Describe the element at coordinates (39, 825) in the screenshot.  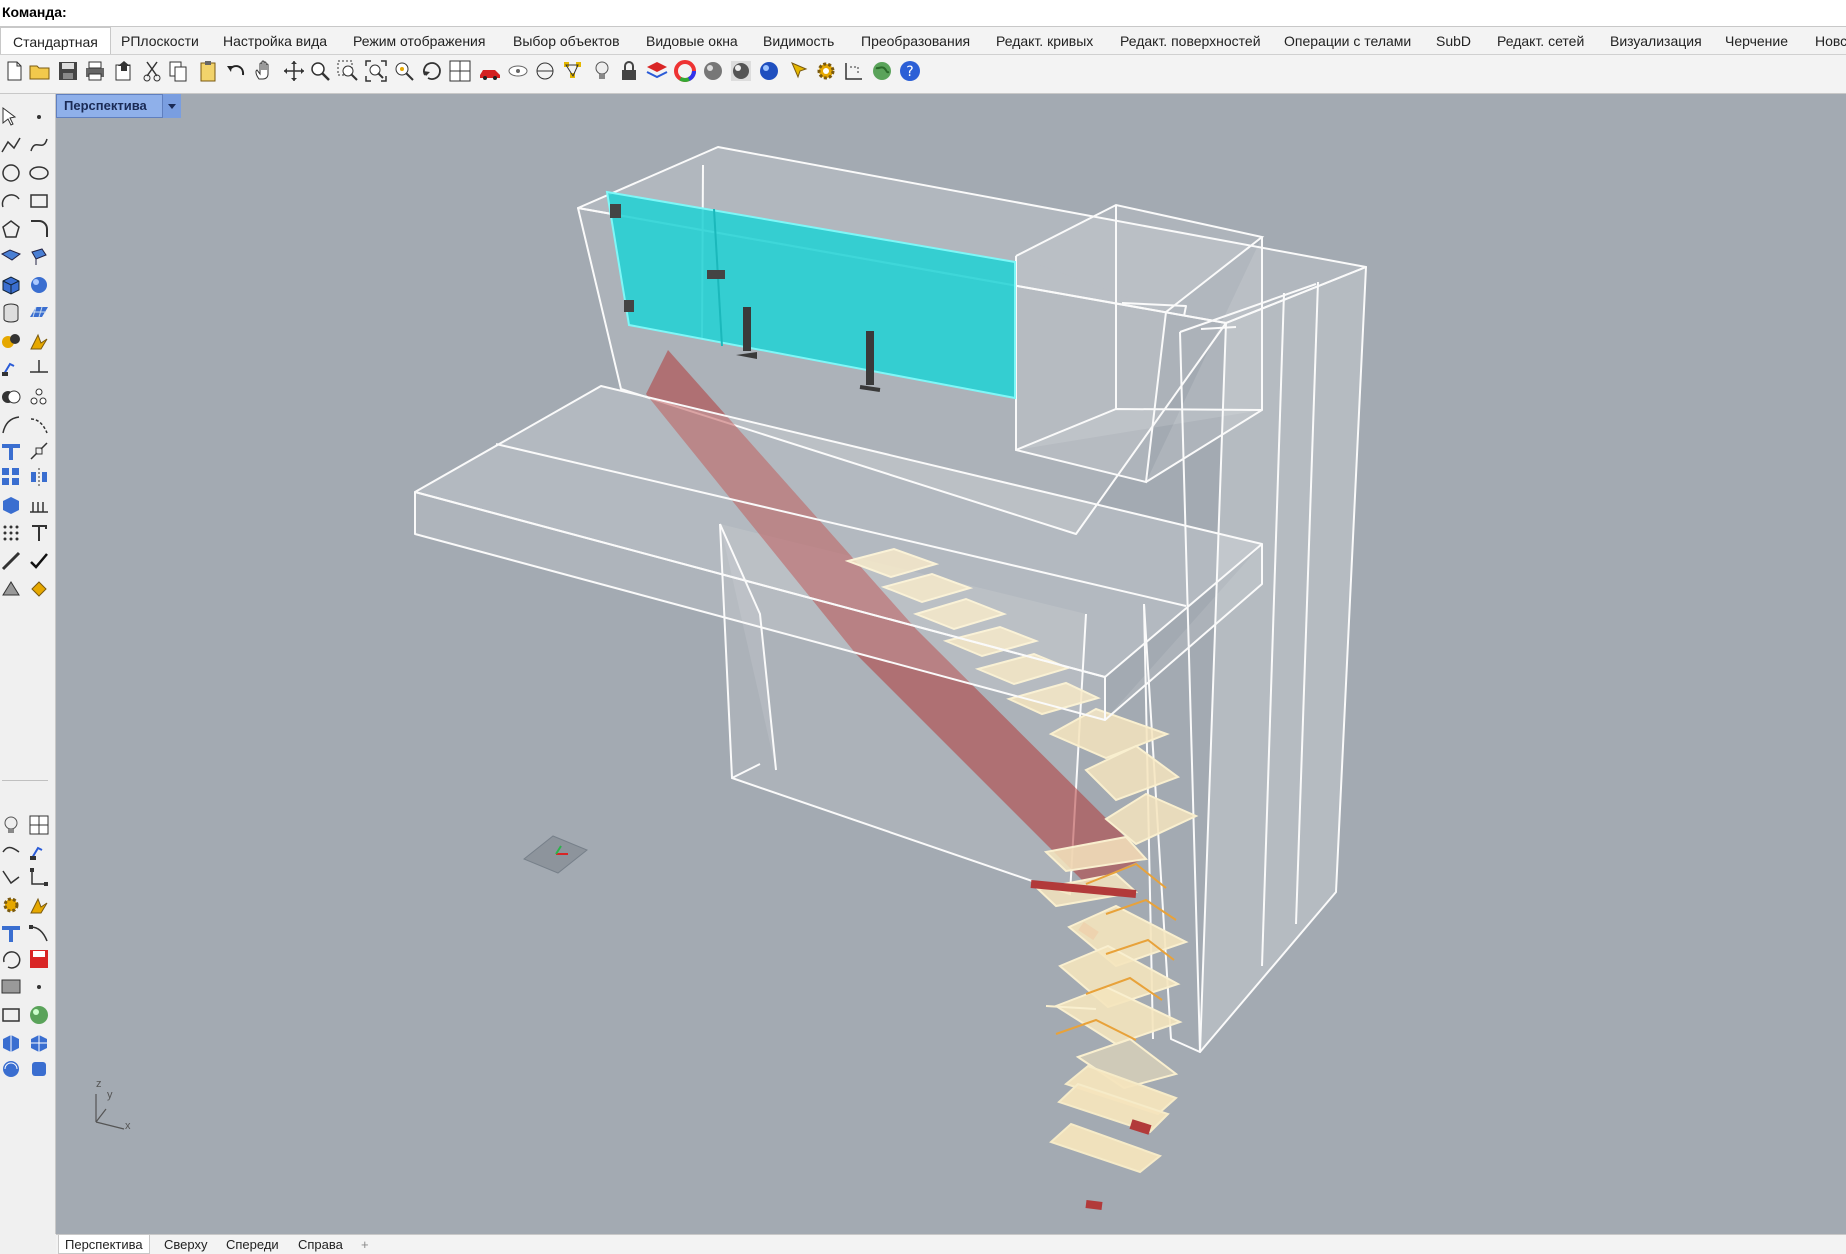
I see `four-view-icon` at that location.